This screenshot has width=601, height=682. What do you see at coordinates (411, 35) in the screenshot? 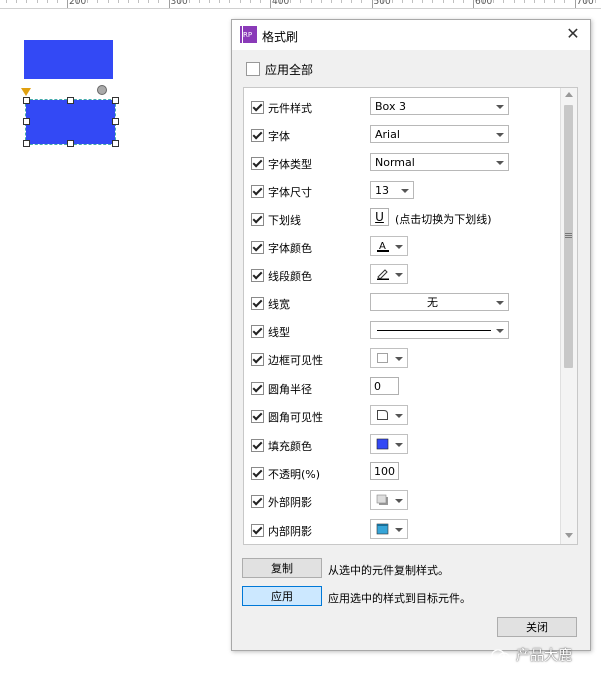
I see `dialog-titlebar: RP 格式刷 ✕` at bounding box center [411, 35].